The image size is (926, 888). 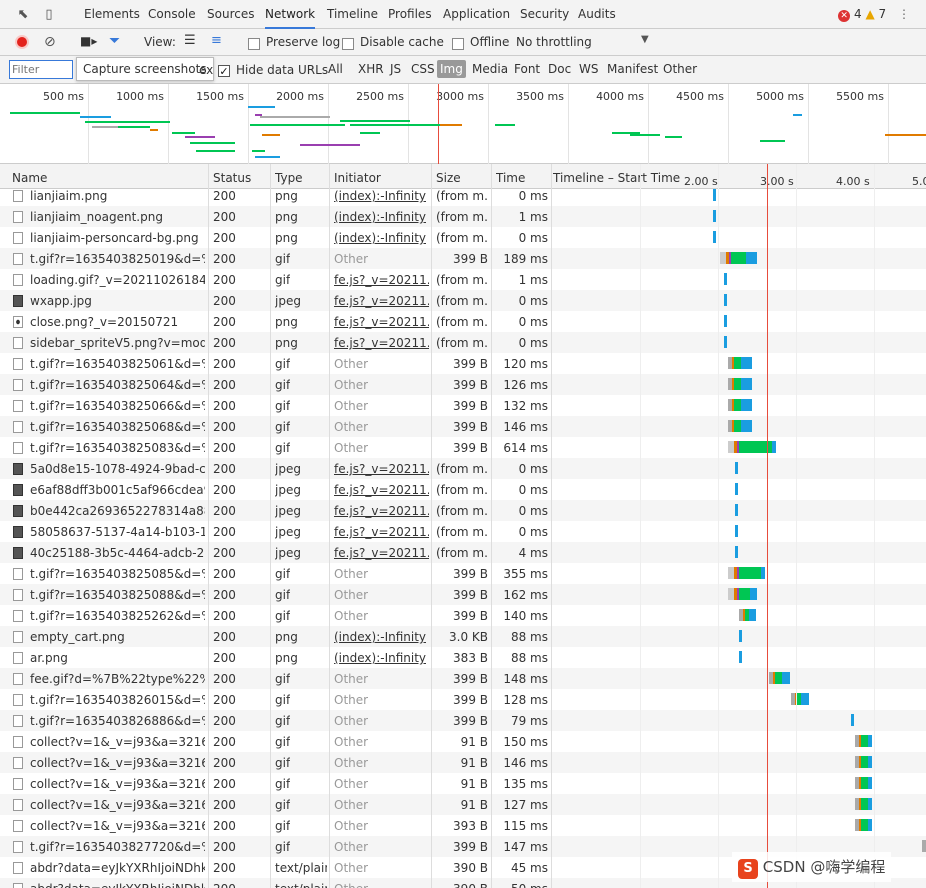 I want to click on column-header-status: Status, so click(x=232, y=178).